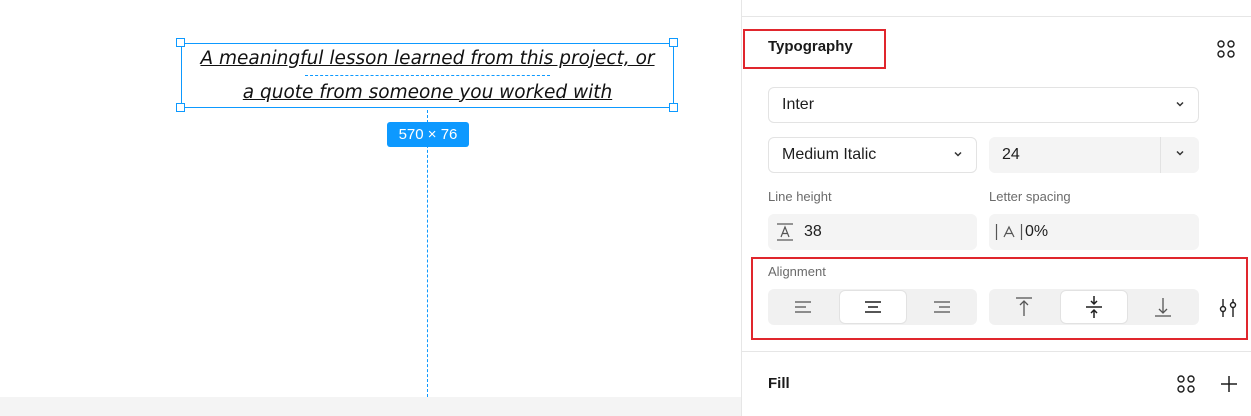 Image resolution: width=1251 pixels, height=416 pixels. What do you see at coordinates (1009, 232) in the screenshot?
I see `letter-spacing-icon` at bounding box center [1009, 232].